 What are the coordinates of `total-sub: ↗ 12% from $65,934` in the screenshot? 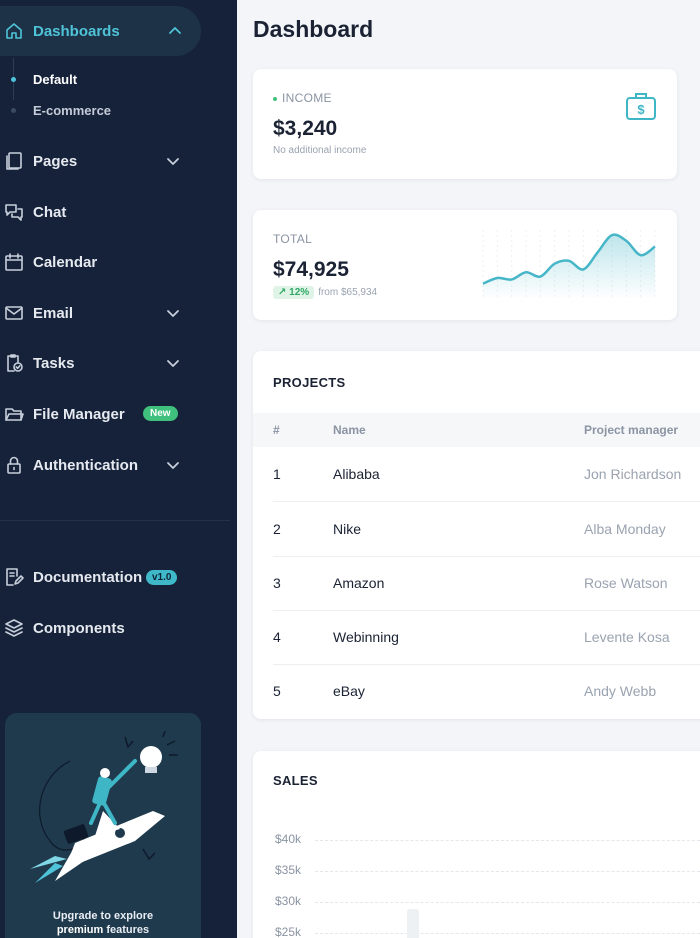 It's located at (325, 292).